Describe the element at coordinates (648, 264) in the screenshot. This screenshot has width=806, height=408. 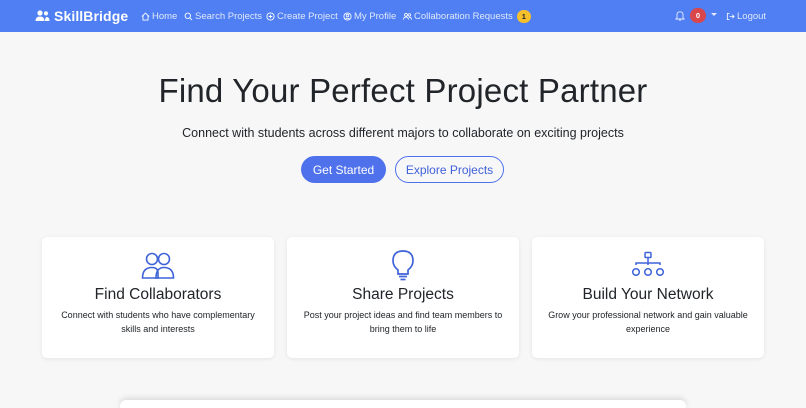
I see `network-icon` at that location.